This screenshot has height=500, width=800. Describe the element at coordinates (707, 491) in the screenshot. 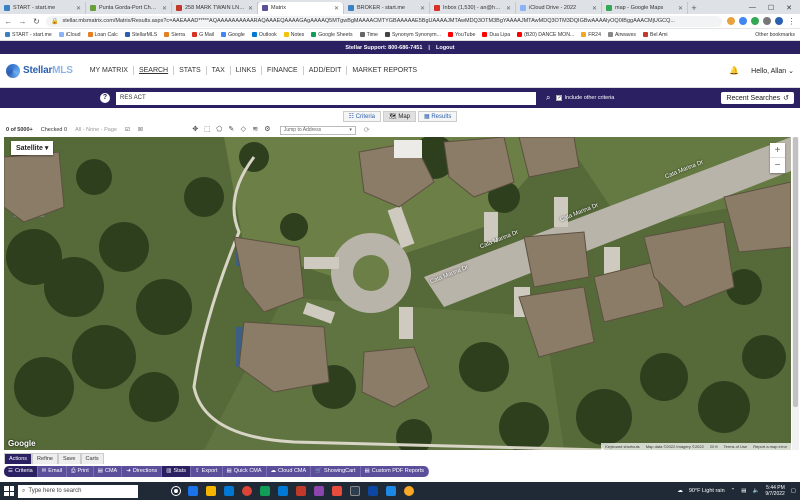

I see `weather-text: 90°F Light rain` at that location.